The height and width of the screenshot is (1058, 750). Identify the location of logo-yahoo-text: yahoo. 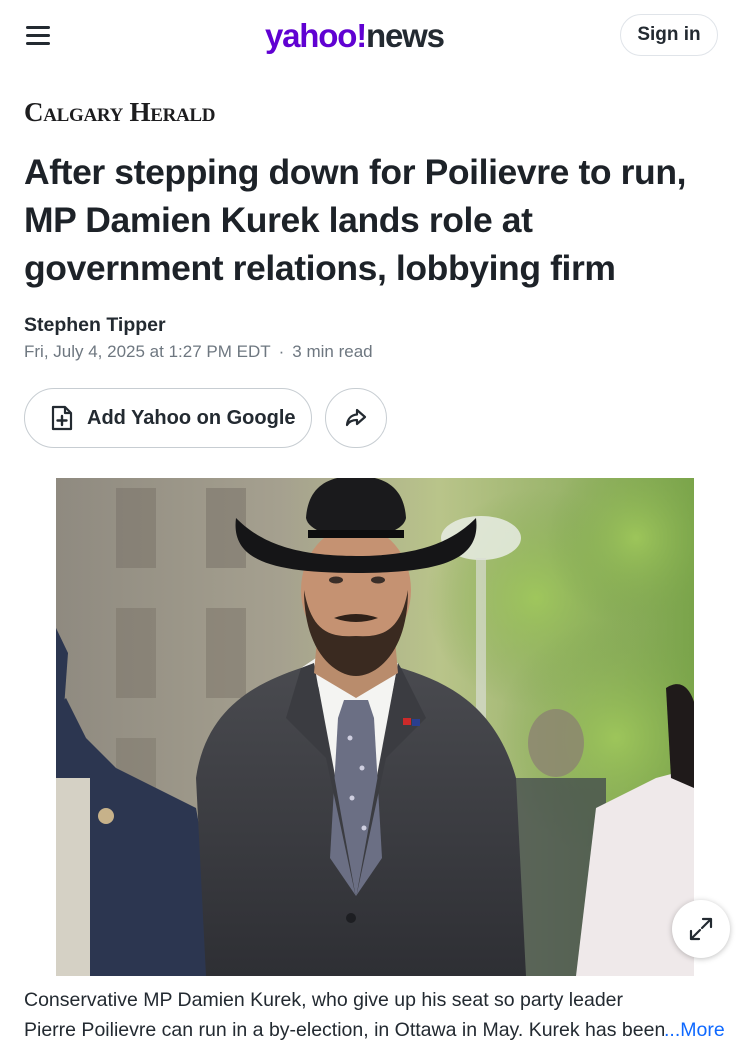
(311, 35).